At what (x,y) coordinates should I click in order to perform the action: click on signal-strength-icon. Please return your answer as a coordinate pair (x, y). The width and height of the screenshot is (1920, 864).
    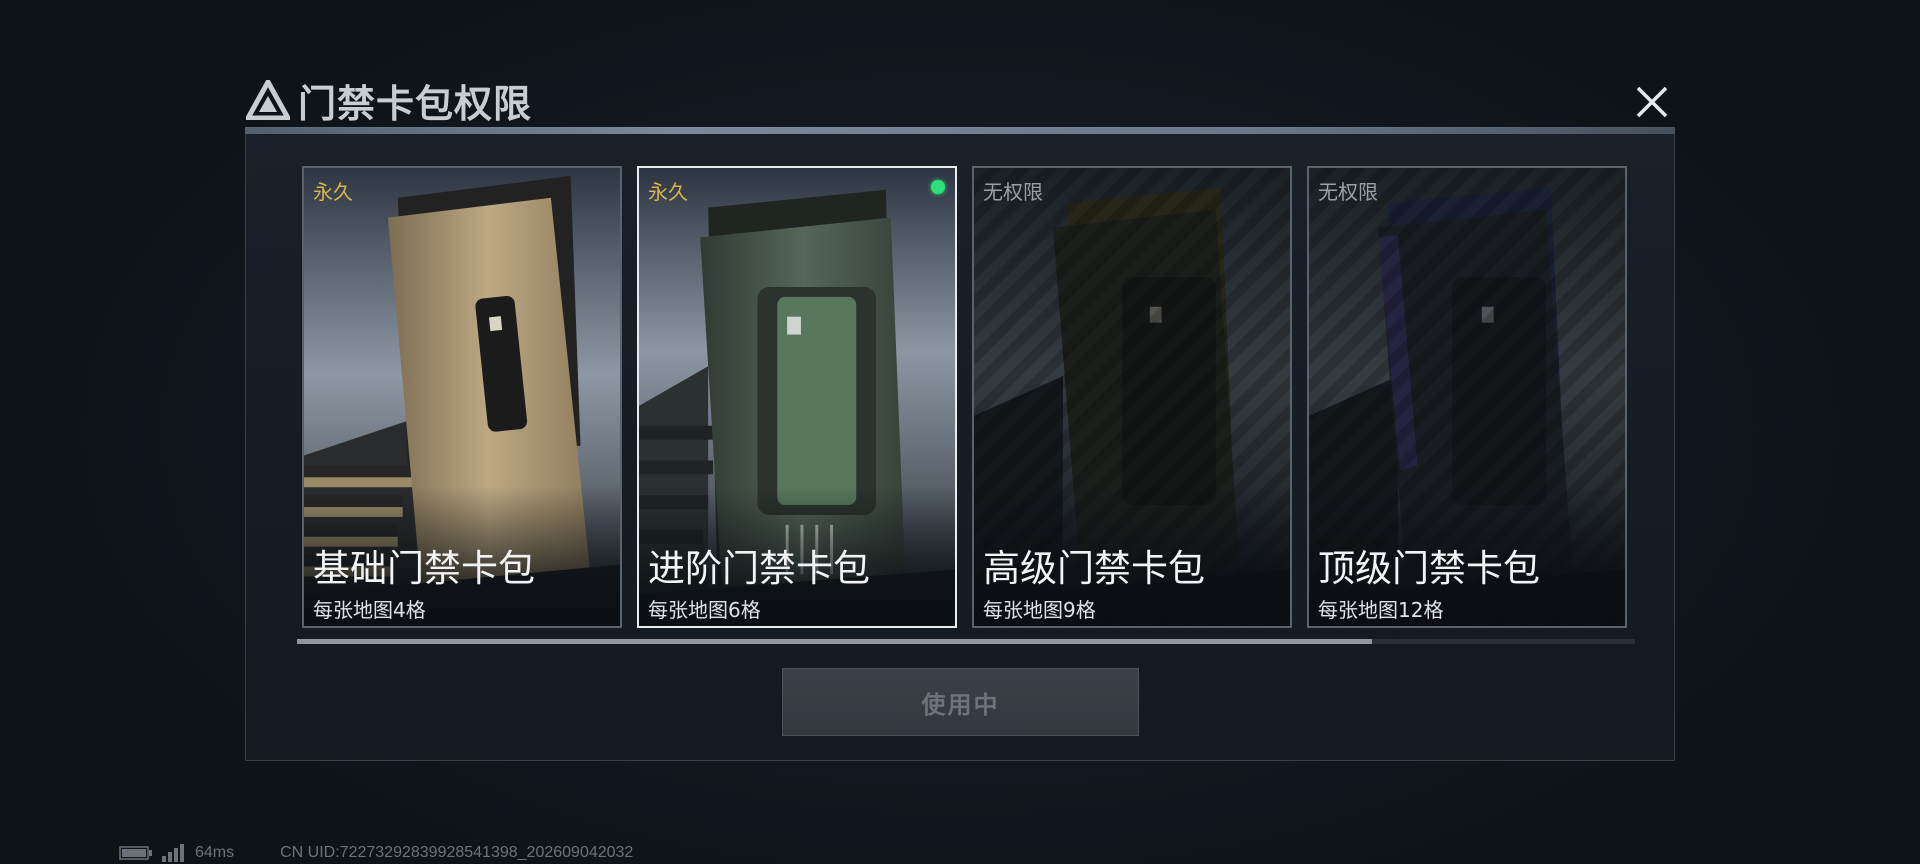
    Looking at the image, I should click on (173, 853).